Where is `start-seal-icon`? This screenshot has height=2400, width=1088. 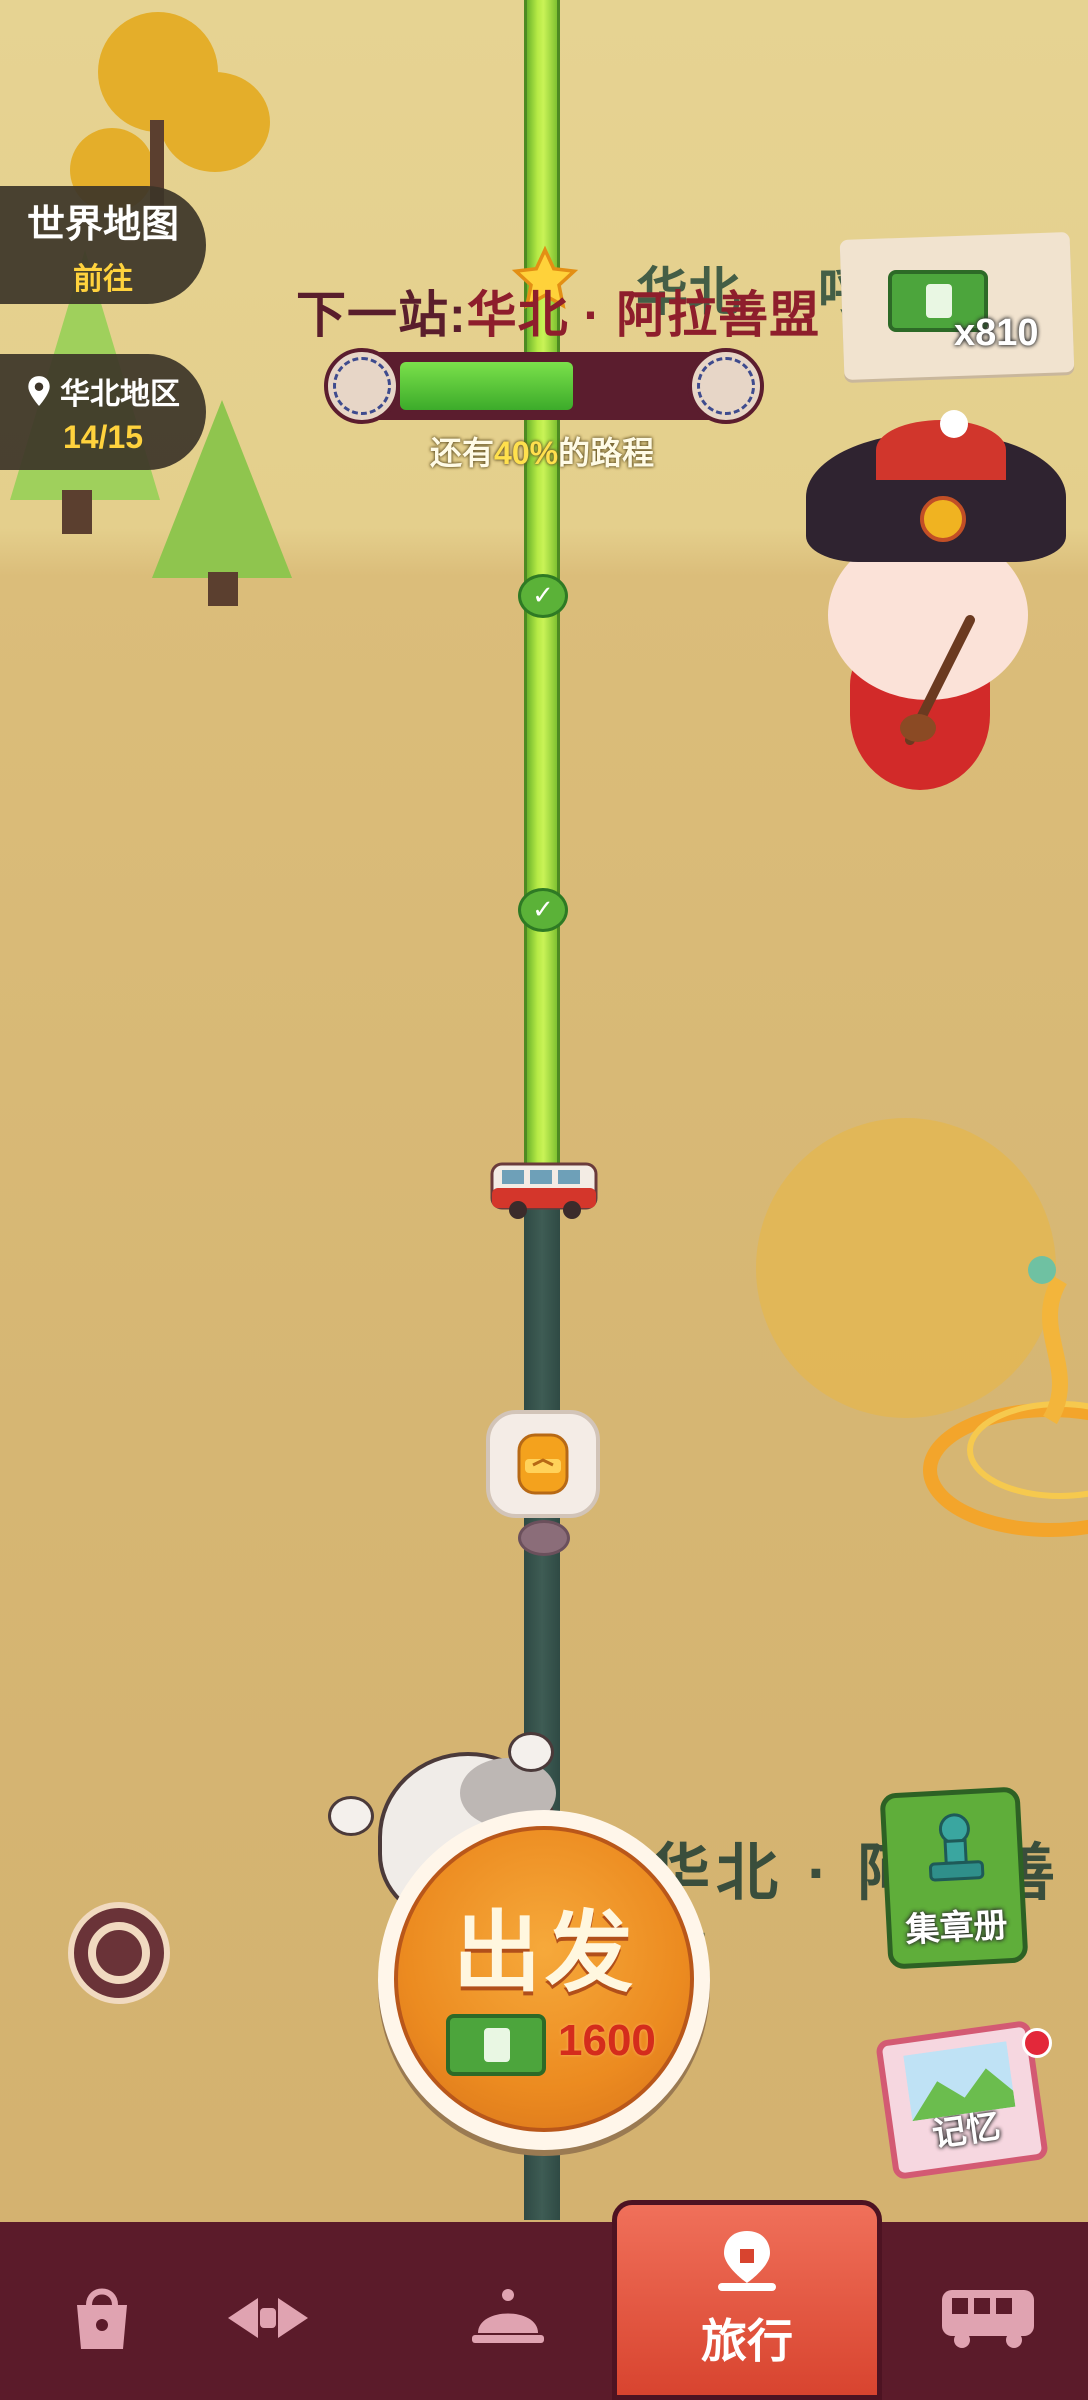 start-seal-icon is located at coordinates (362, 386).